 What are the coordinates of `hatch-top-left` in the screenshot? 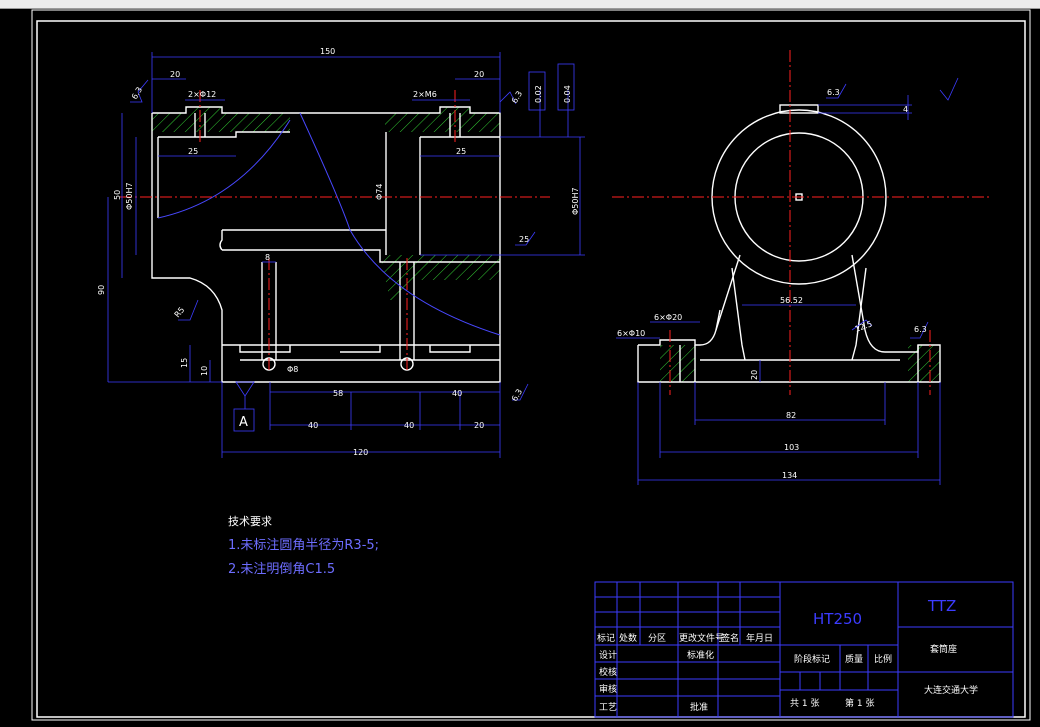 It's located at (221, 119).